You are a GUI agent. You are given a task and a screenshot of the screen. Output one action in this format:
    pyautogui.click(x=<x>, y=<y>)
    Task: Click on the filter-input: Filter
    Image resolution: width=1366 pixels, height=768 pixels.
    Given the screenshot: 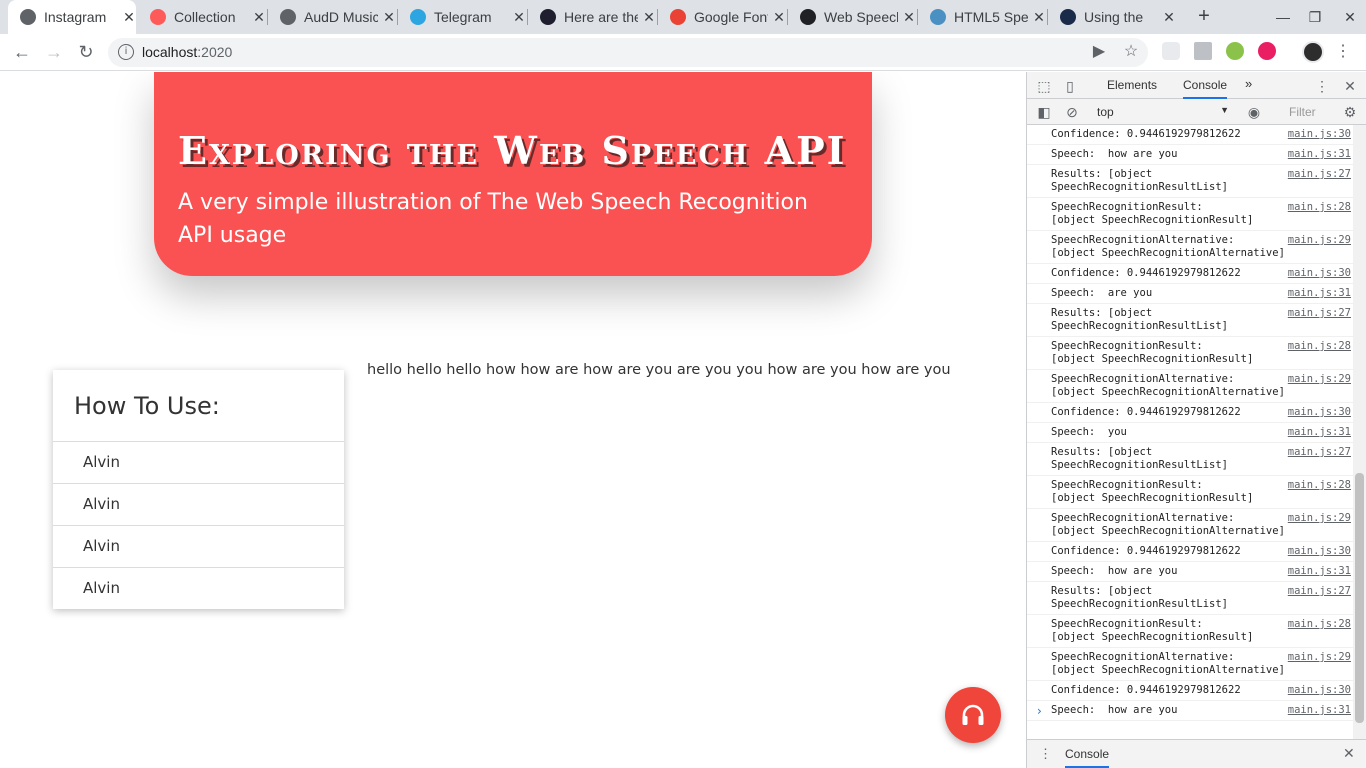 What is the action you would take?
    pyautogui.click(x=1310, y=112)
    